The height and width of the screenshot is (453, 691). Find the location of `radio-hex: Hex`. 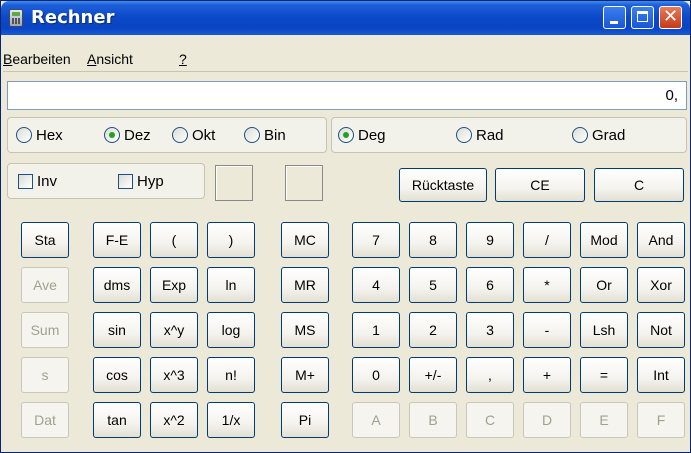

radio-hex: Hex is located at coordinates (39, 135).